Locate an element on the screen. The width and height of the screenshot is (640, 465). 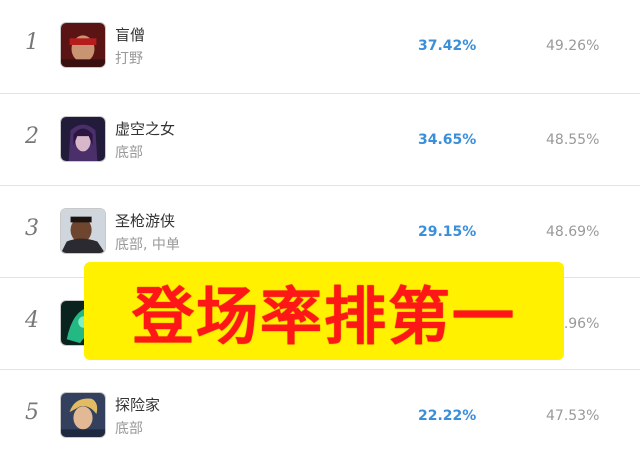
champion-name: 虚空之女 is located at coordinates (145, 129).